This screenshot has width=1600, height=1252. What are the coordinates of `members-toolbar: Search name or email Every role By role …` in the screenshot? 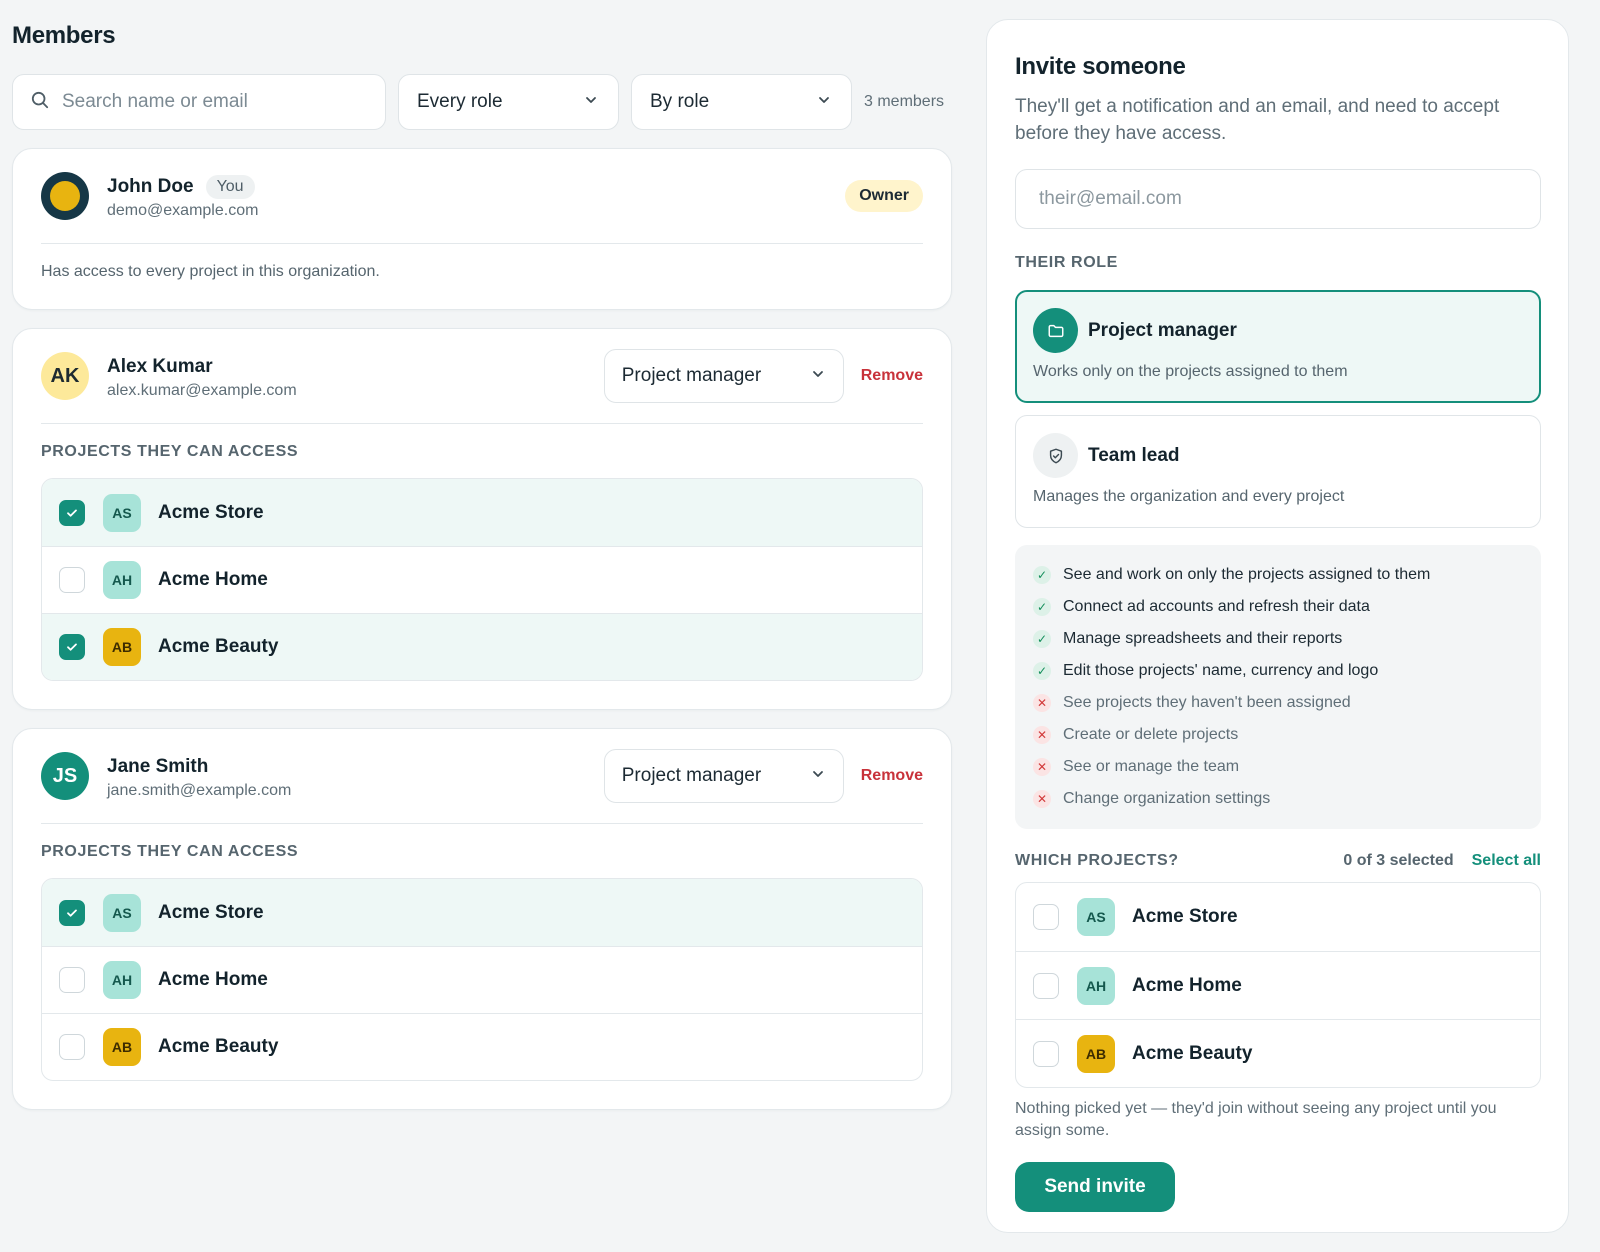 It's located at (482, 102).